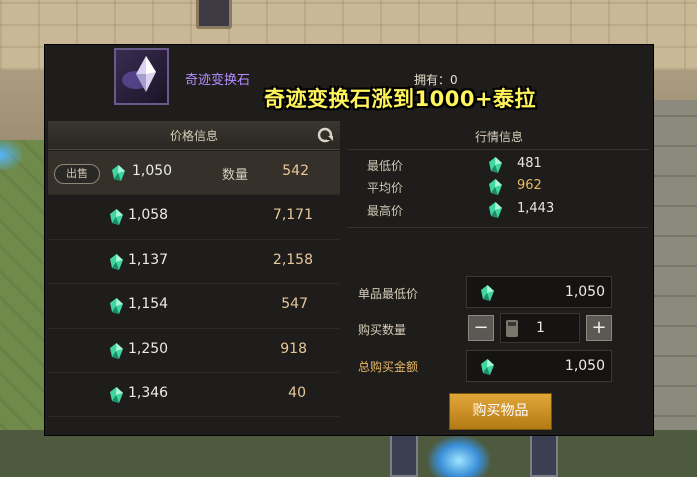 Image resolution: width=697 pixels, height=477 pixels. I want to click on market-info-title: 行情信息, so click(498, 137).